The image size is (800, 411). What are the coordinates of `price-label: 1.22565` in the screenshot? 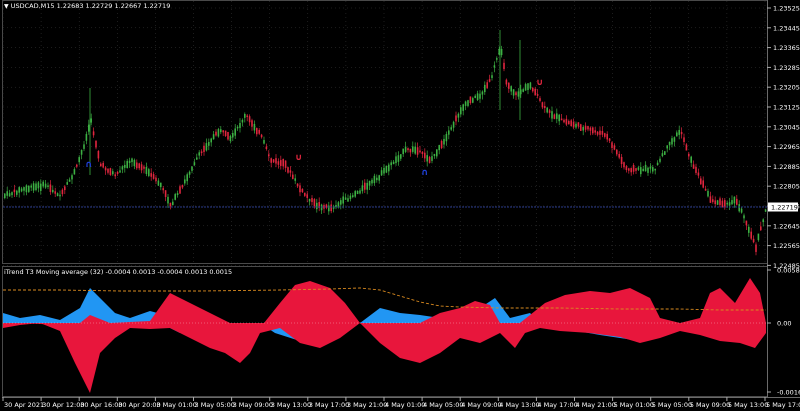 It's located at (786, 246).